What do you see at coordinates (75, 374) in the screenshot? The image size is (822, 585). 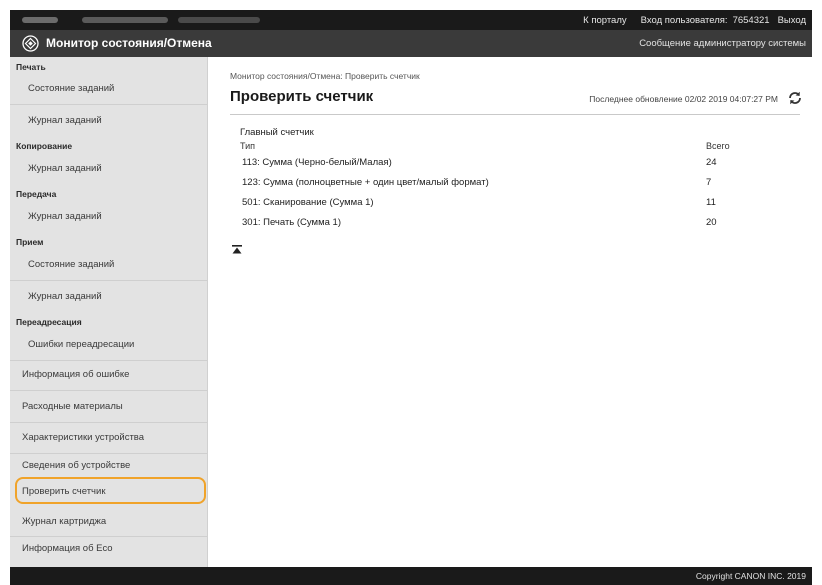 I see `sidebar-item-error-info: Информация об ошибке` at bounding box center [75, 374].